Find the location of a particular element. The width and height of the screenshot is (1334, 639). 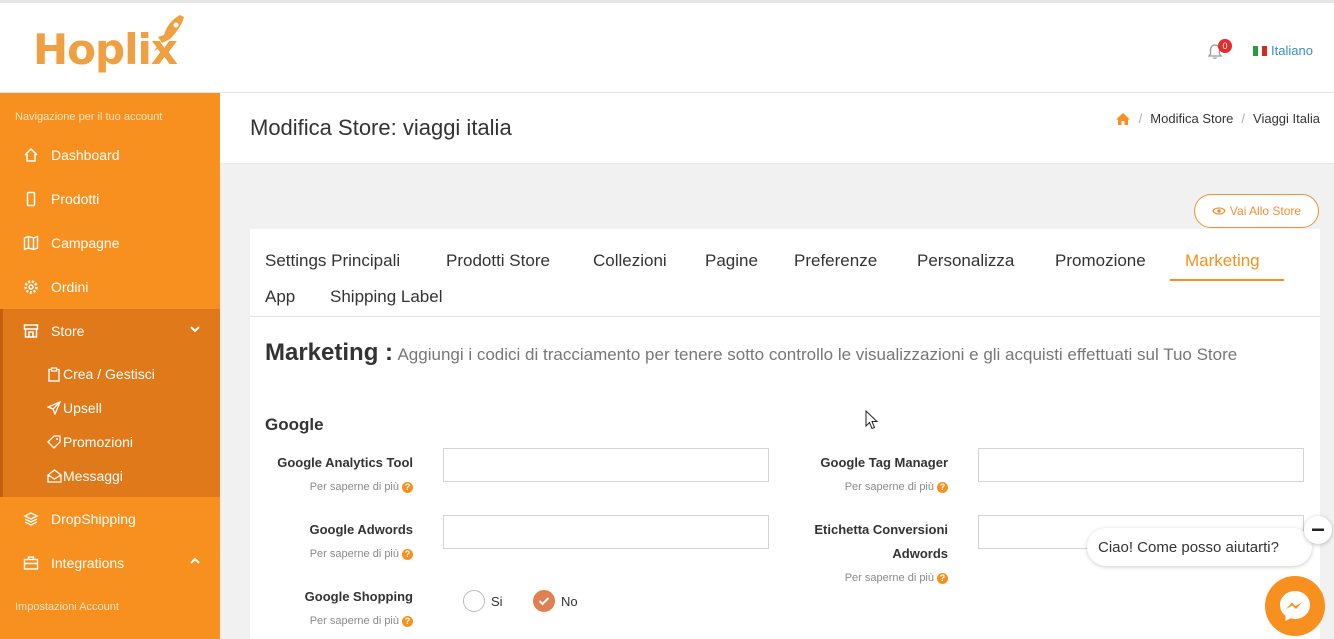

google-adwords-input is located at coordinates (606, 532).